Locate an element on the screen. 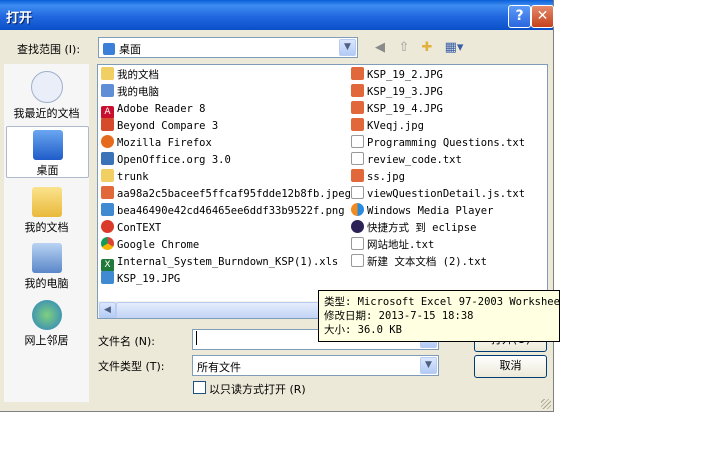 Image resolution: width=720 pixels, height=450 pixels. close-button: ✕ is located at coordinates (542, 16).